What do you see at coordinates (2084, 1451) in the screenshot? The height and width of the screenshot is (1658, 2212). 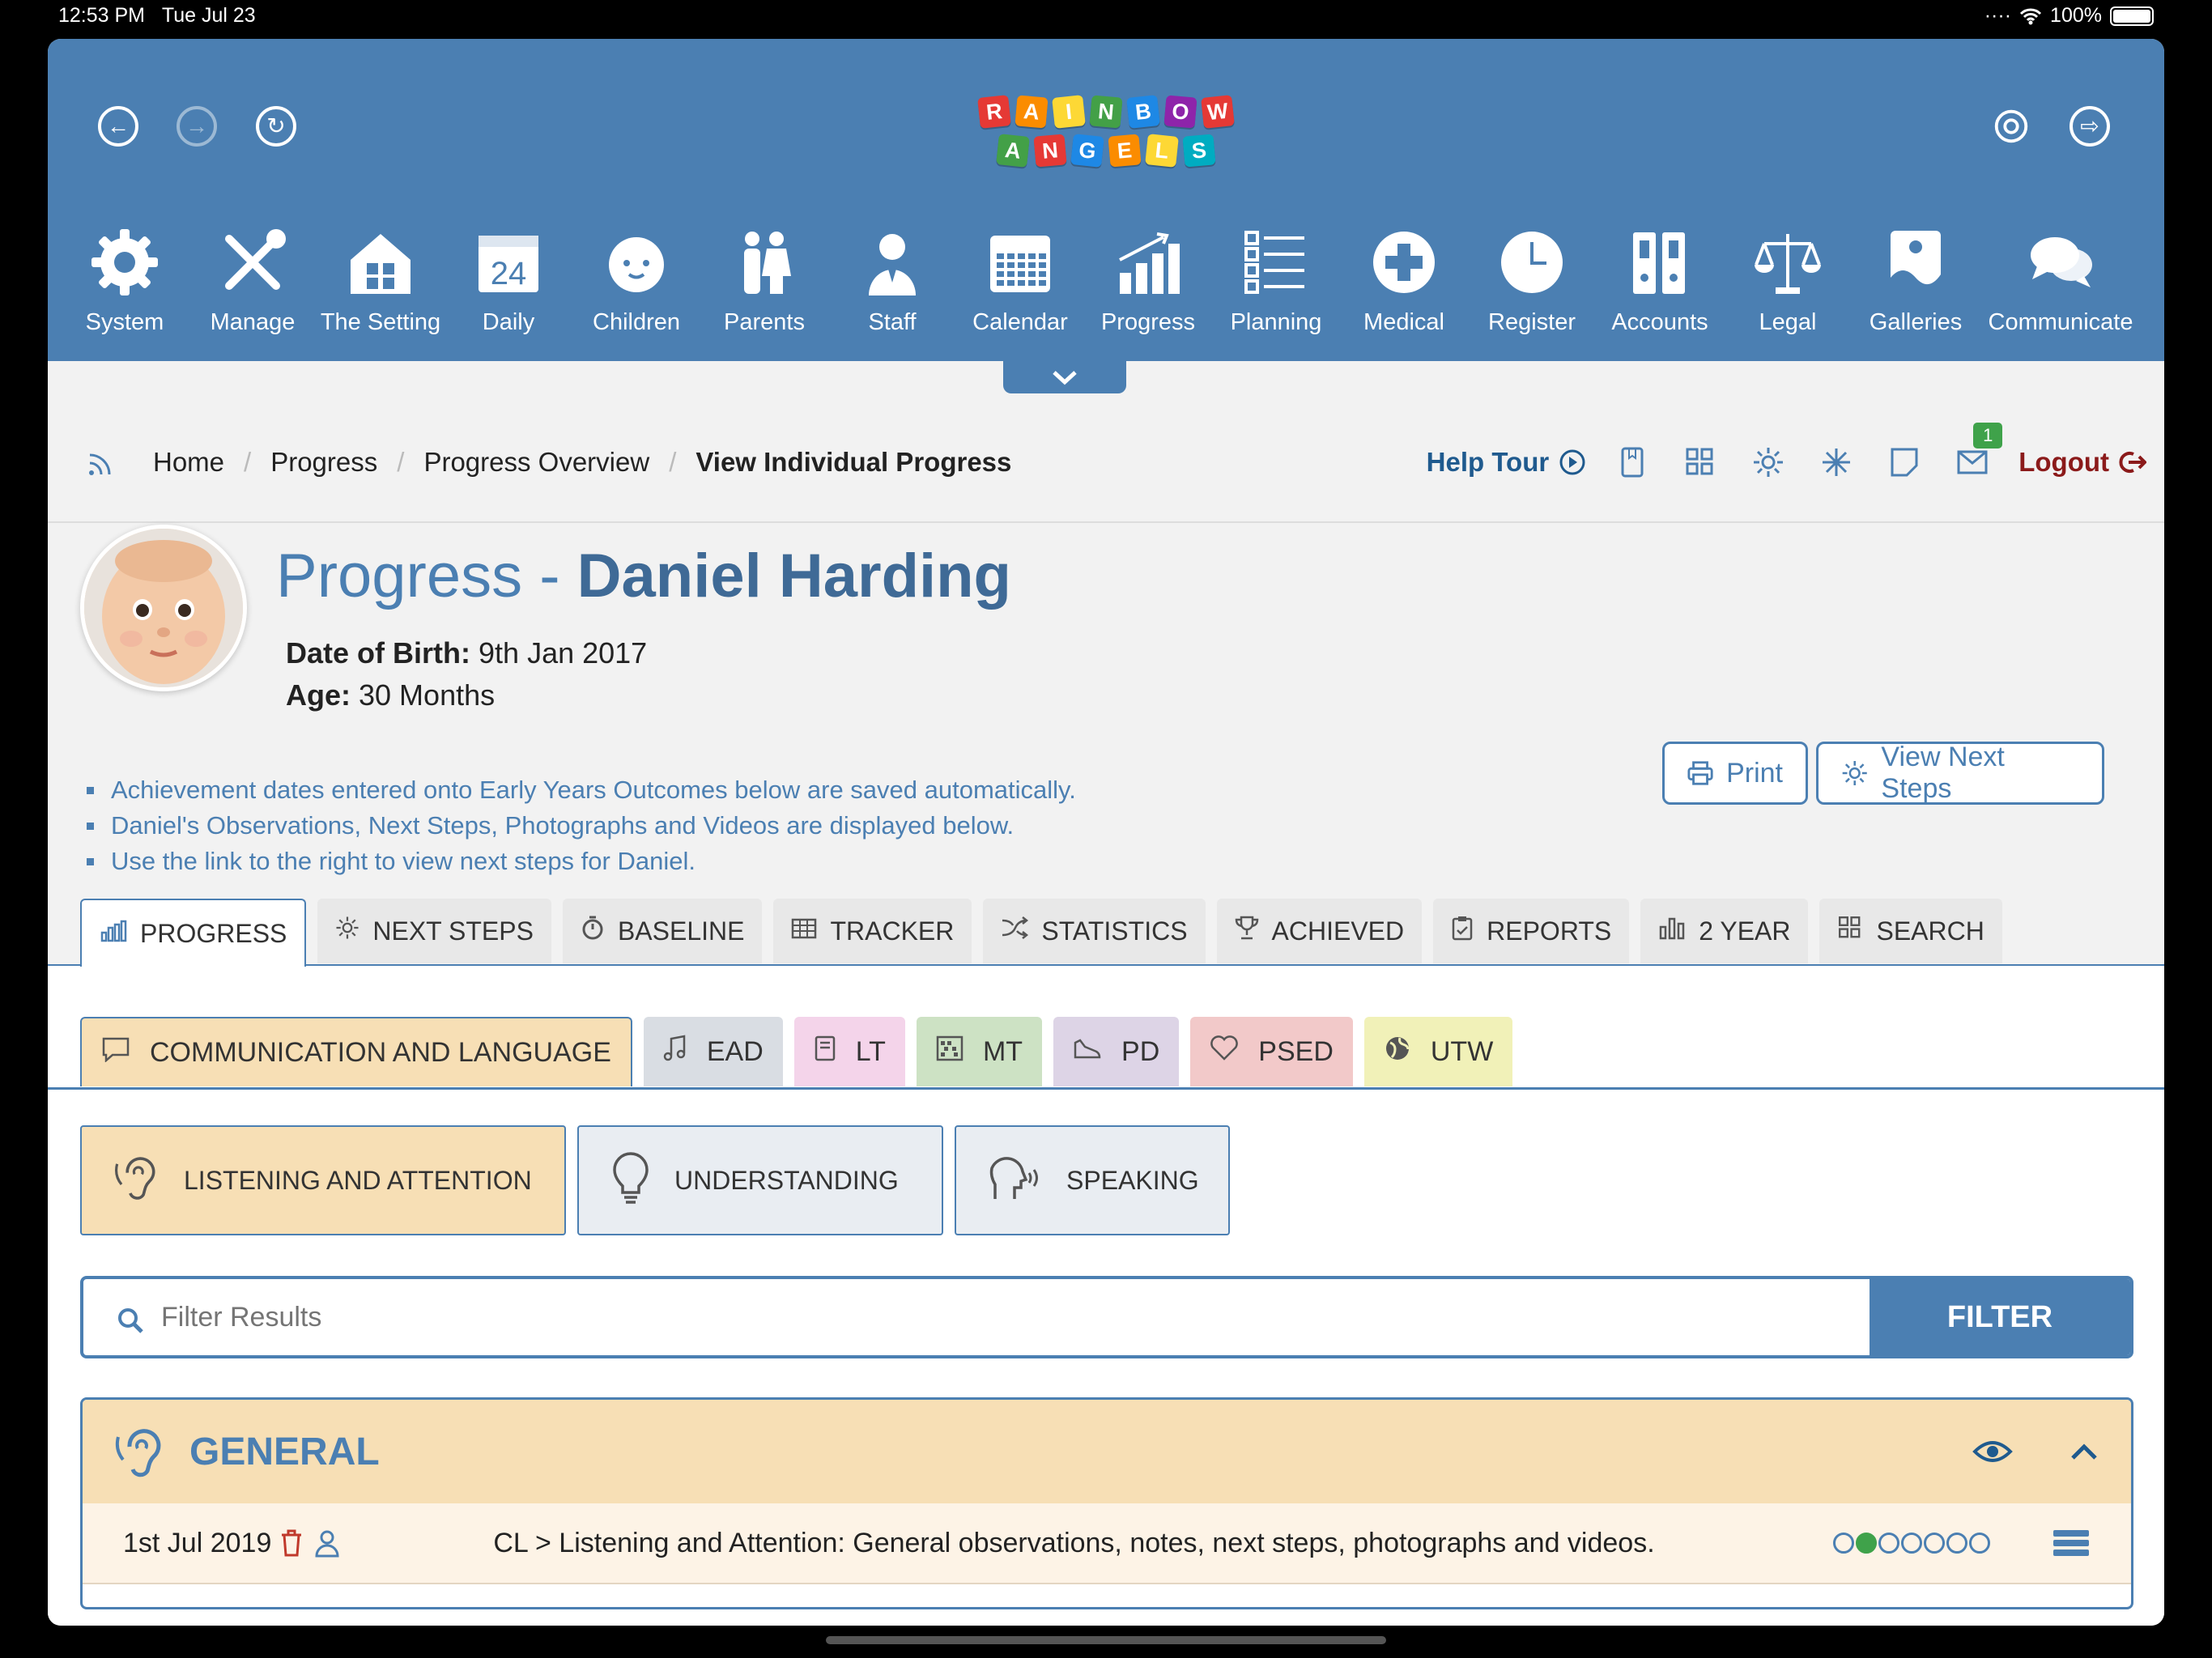 I see `chevron-up-icon` at bounding box center [2084, 1451].